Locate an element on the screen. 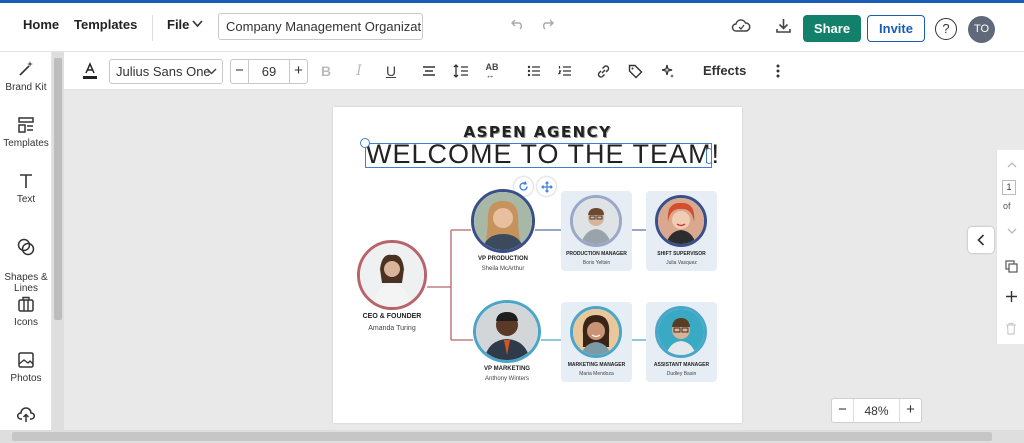 The height and width of the screenshot is (443, 1024). collapse-panel-button is located at coordinates (981, 240).